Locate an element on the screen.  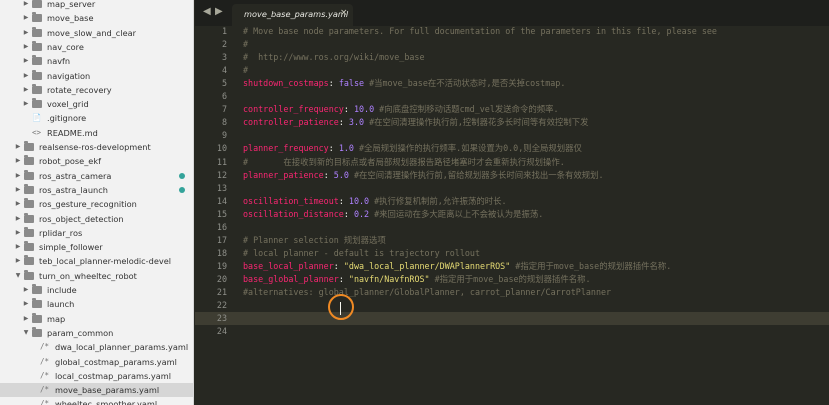
tree-folder: ▶ ros_astra_camera is located at coordinates (96, 176).